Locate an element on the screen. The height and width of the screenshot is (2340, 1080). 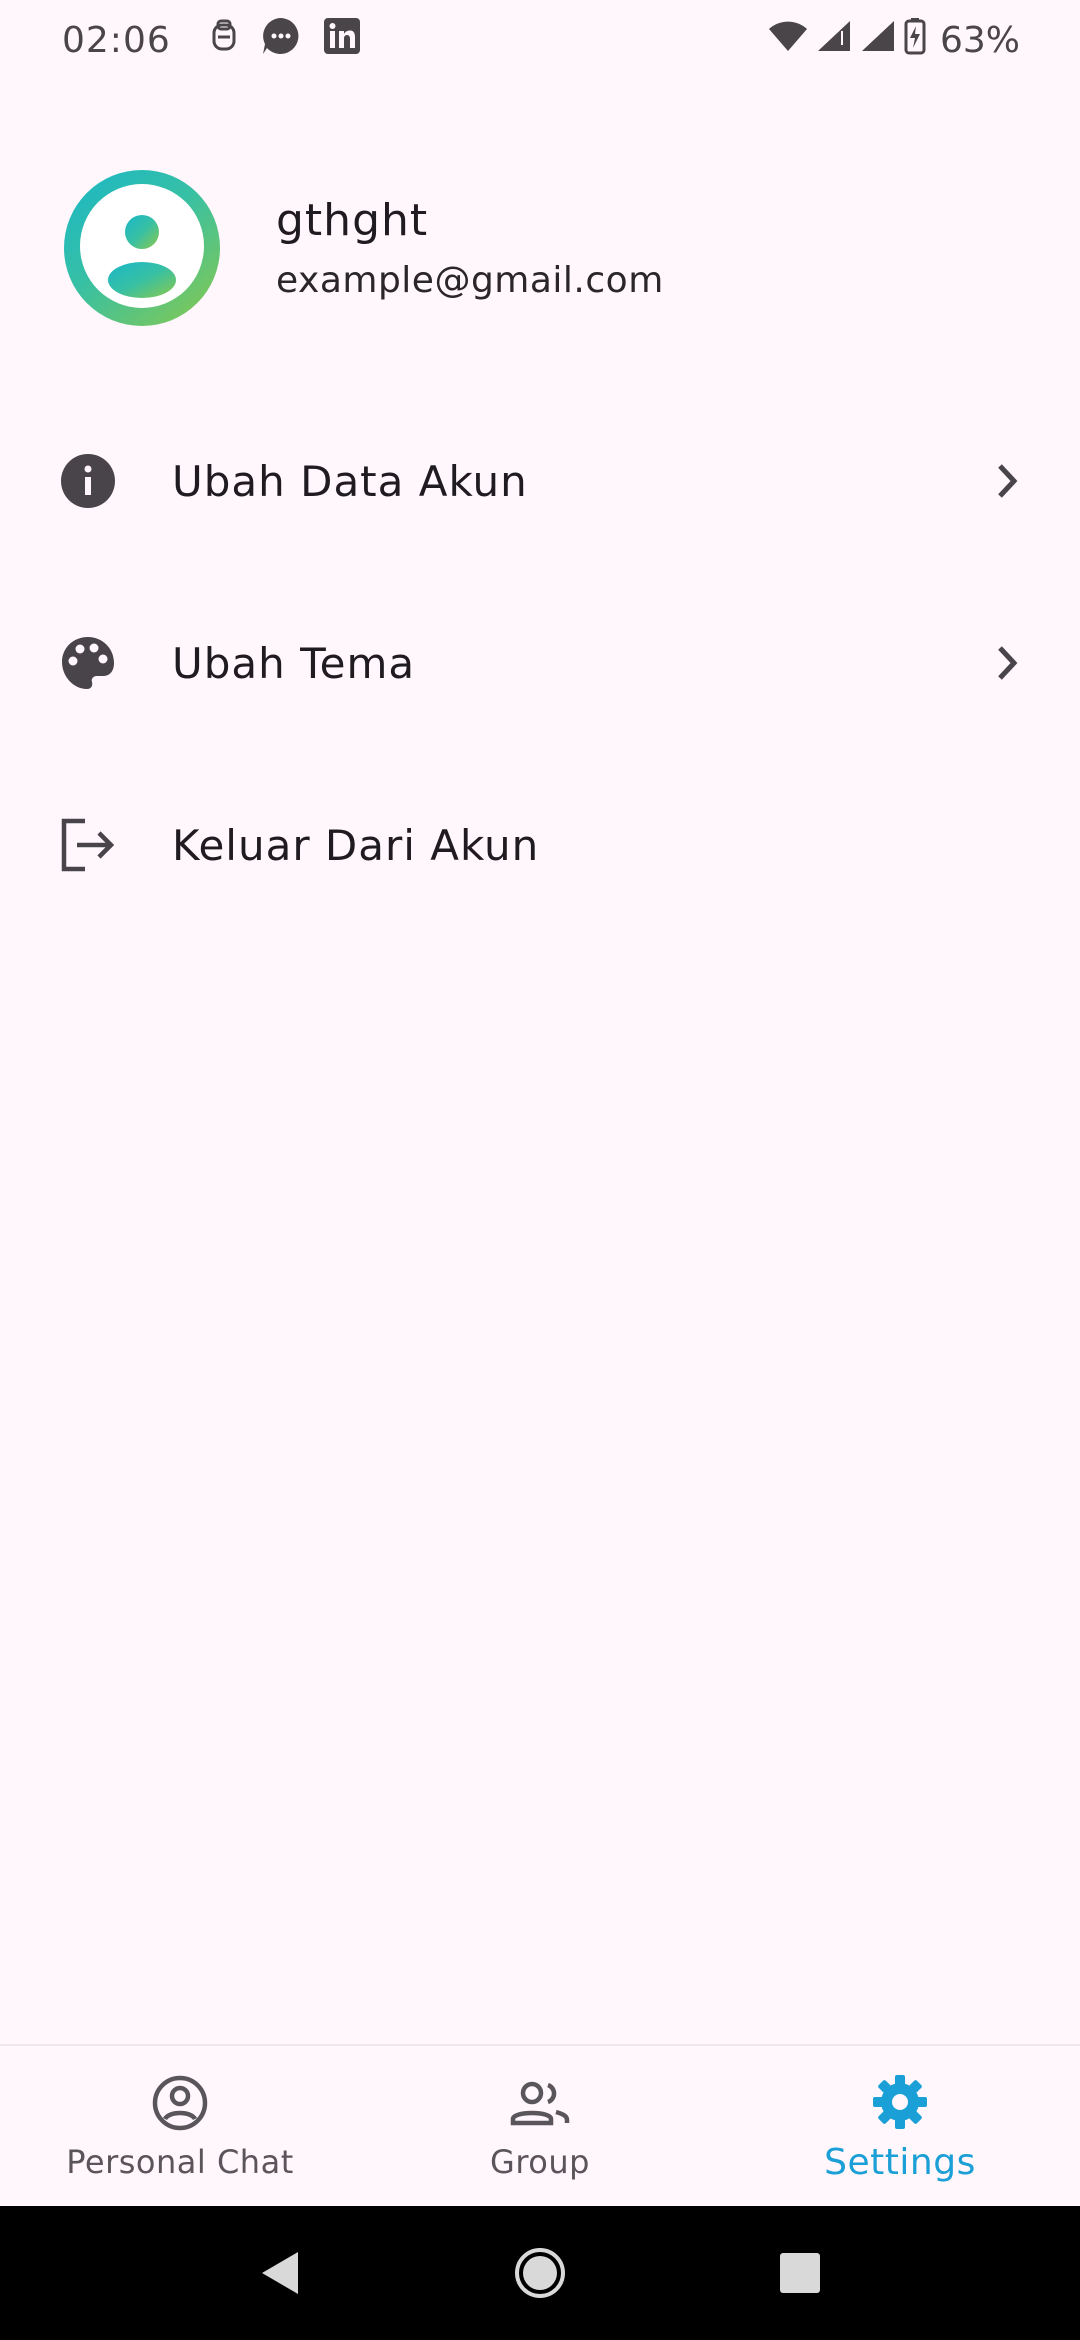
menu-item-label: Ubah Tema is located at coordinates (294, 663).